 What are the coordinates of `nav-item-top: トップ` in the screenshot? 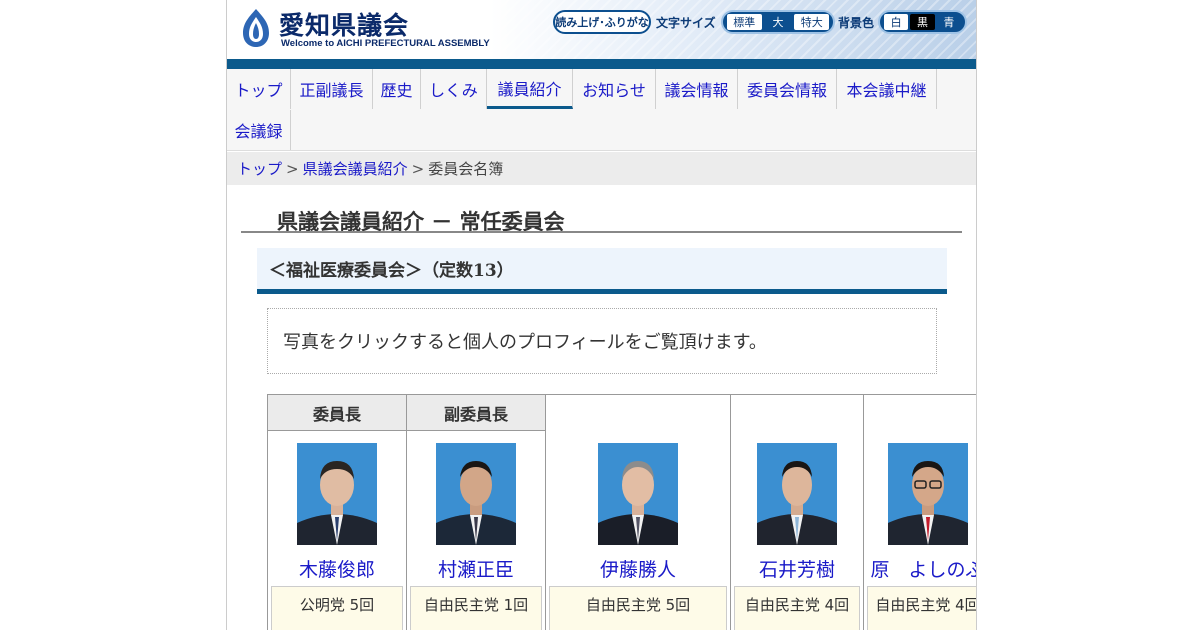 It's located at (259, 89).